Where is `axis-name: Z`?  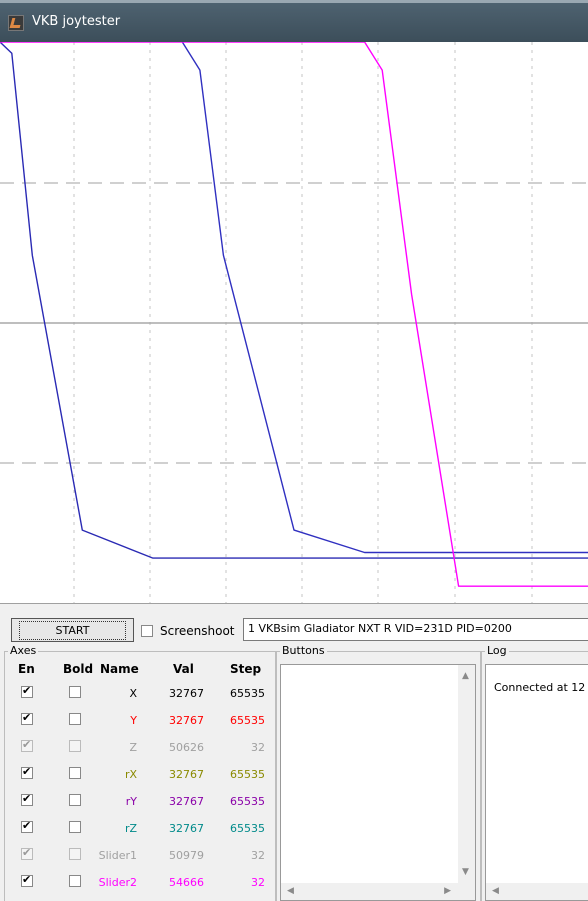 axis-name: Z is located at coordinates (133, 747).